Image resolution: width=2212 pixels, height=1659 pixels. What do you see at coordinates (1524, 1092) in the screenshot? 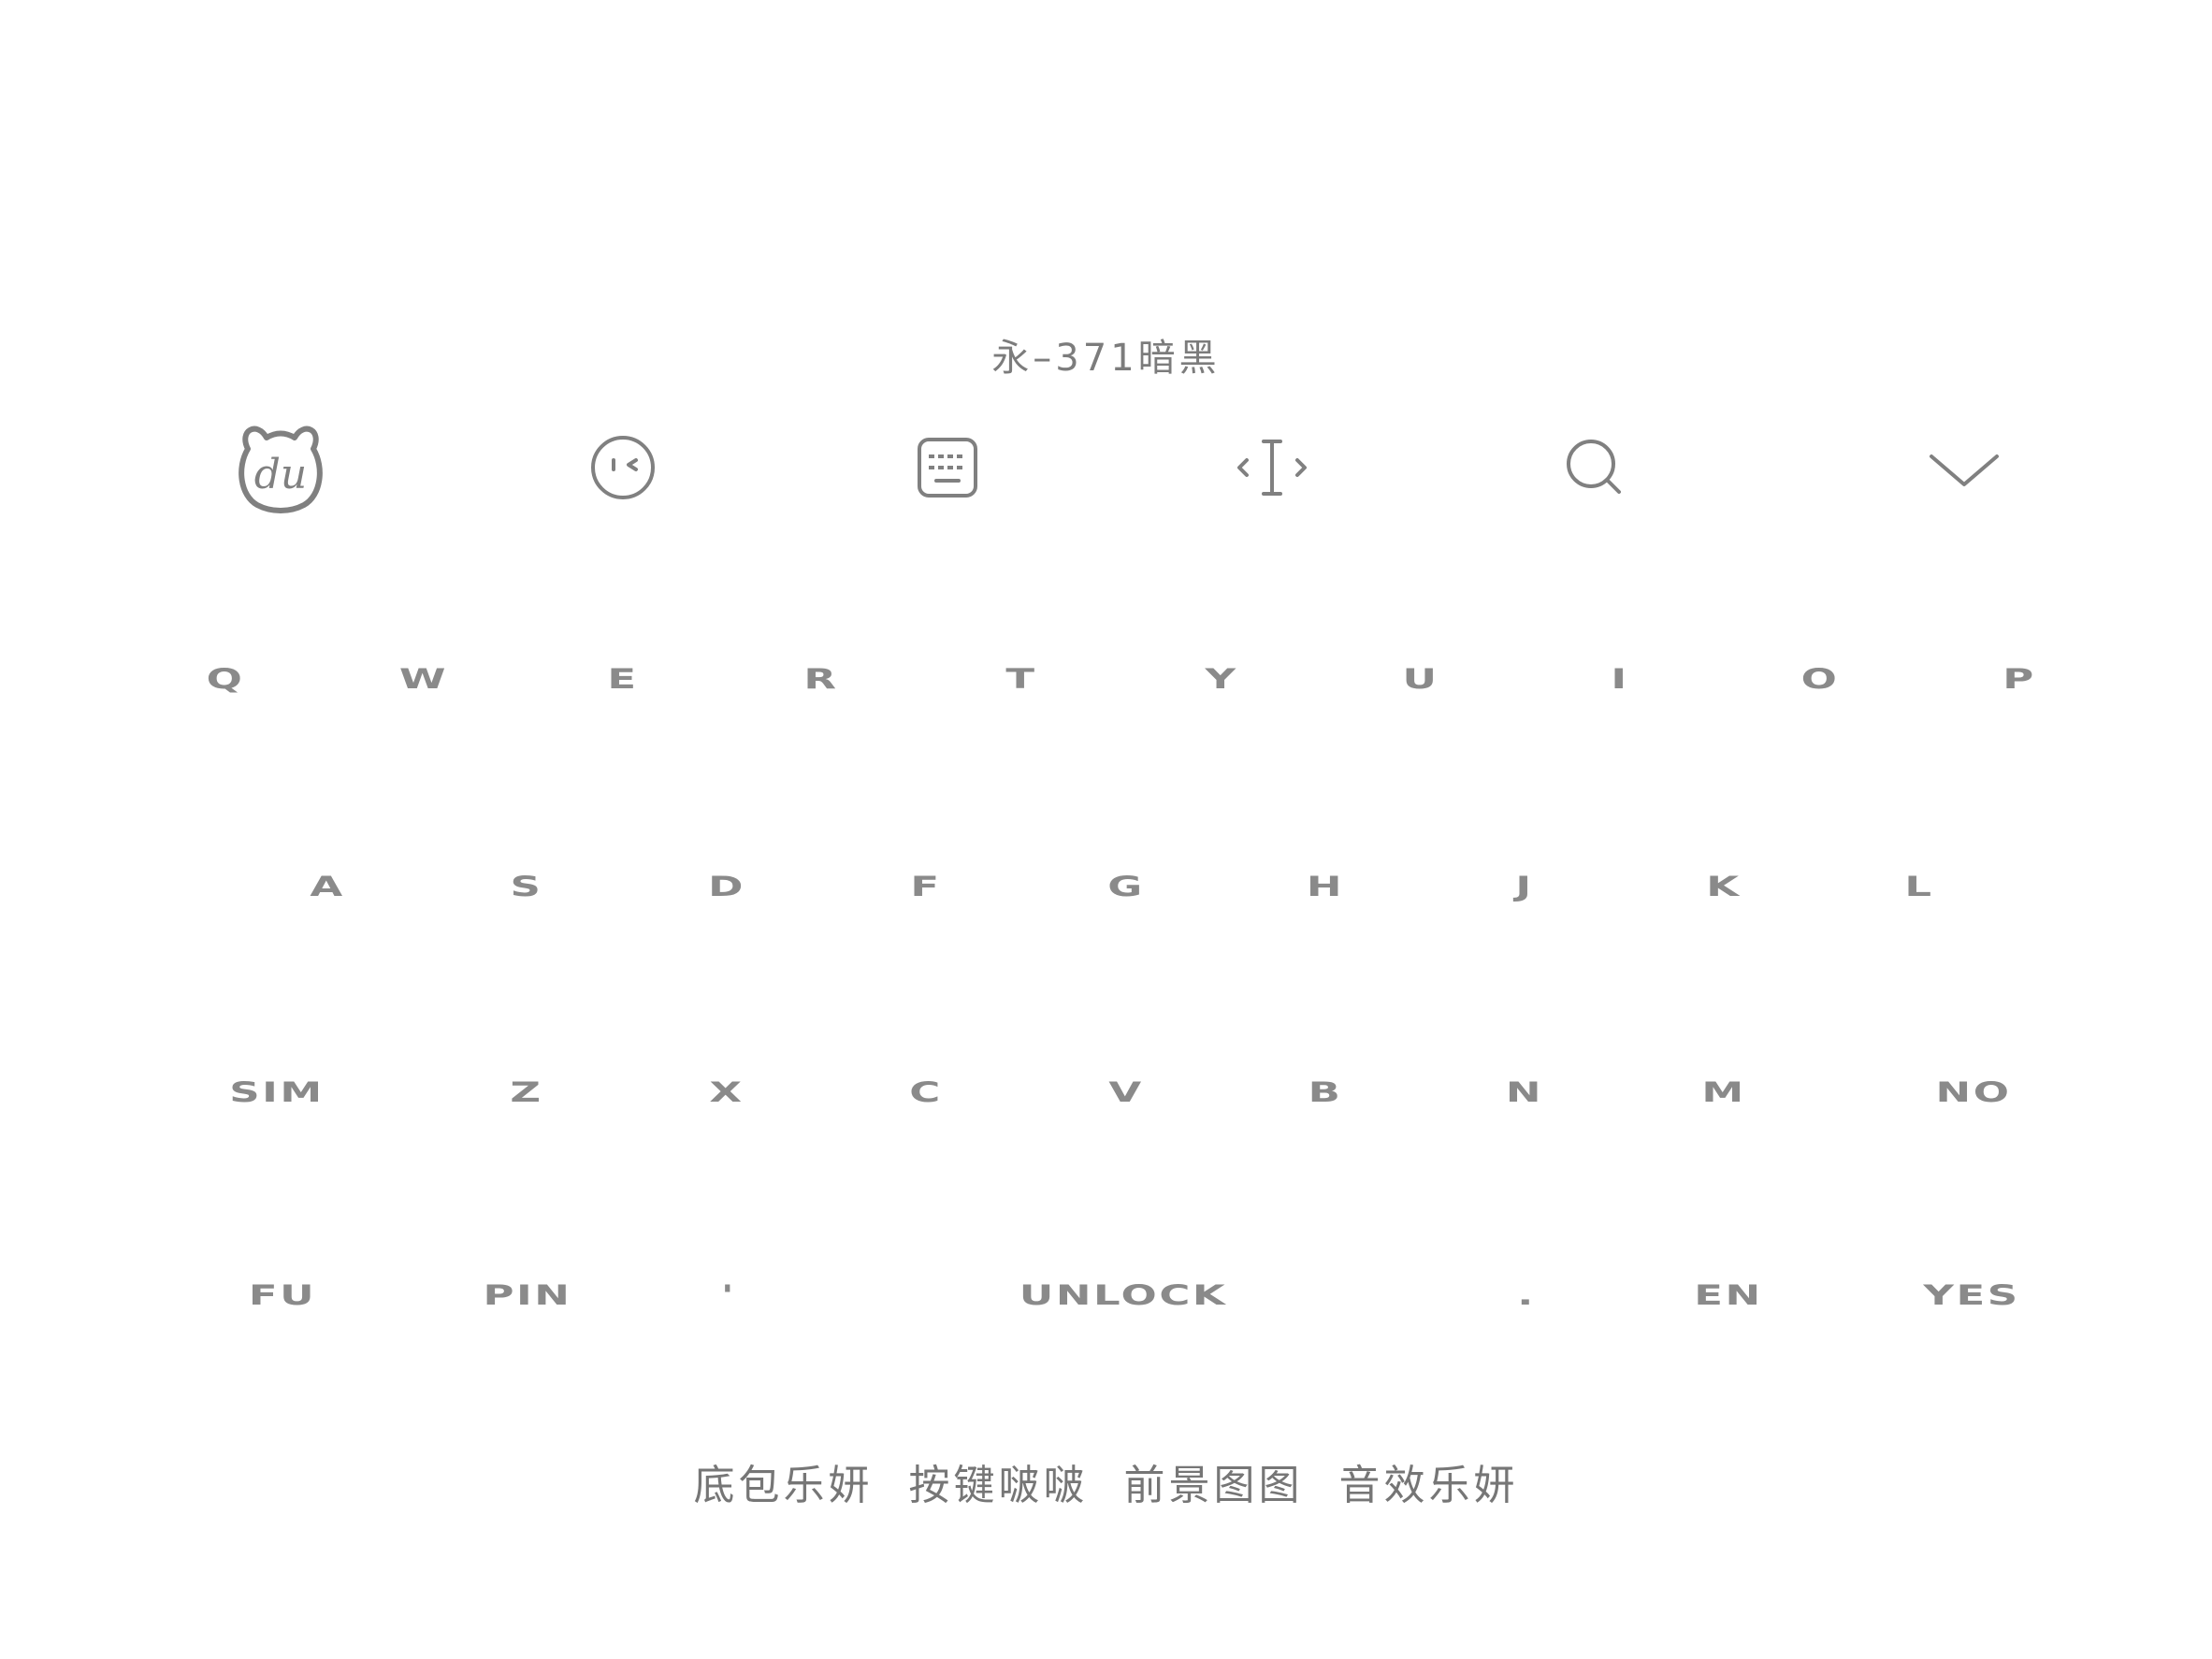
I see `key-n: N` at bounding box center [1524, 1092].